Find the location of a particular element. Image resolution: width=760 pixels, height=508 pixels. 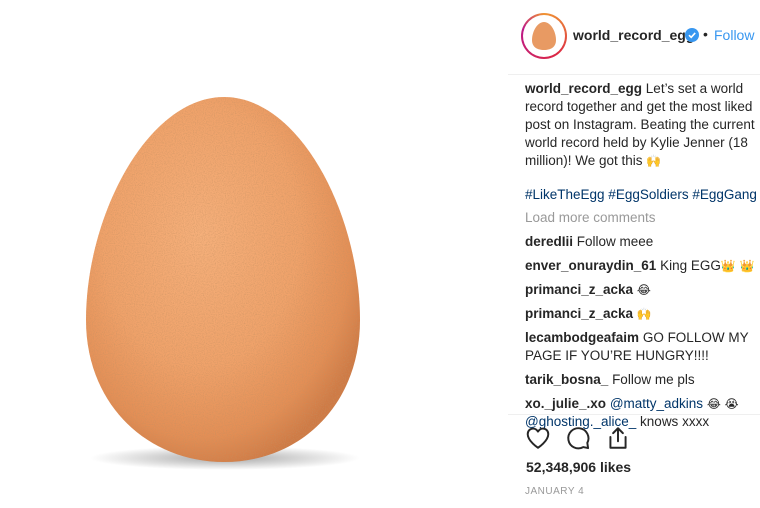

comment-mention: @matty_adkins is located at coordinates (656, 403).